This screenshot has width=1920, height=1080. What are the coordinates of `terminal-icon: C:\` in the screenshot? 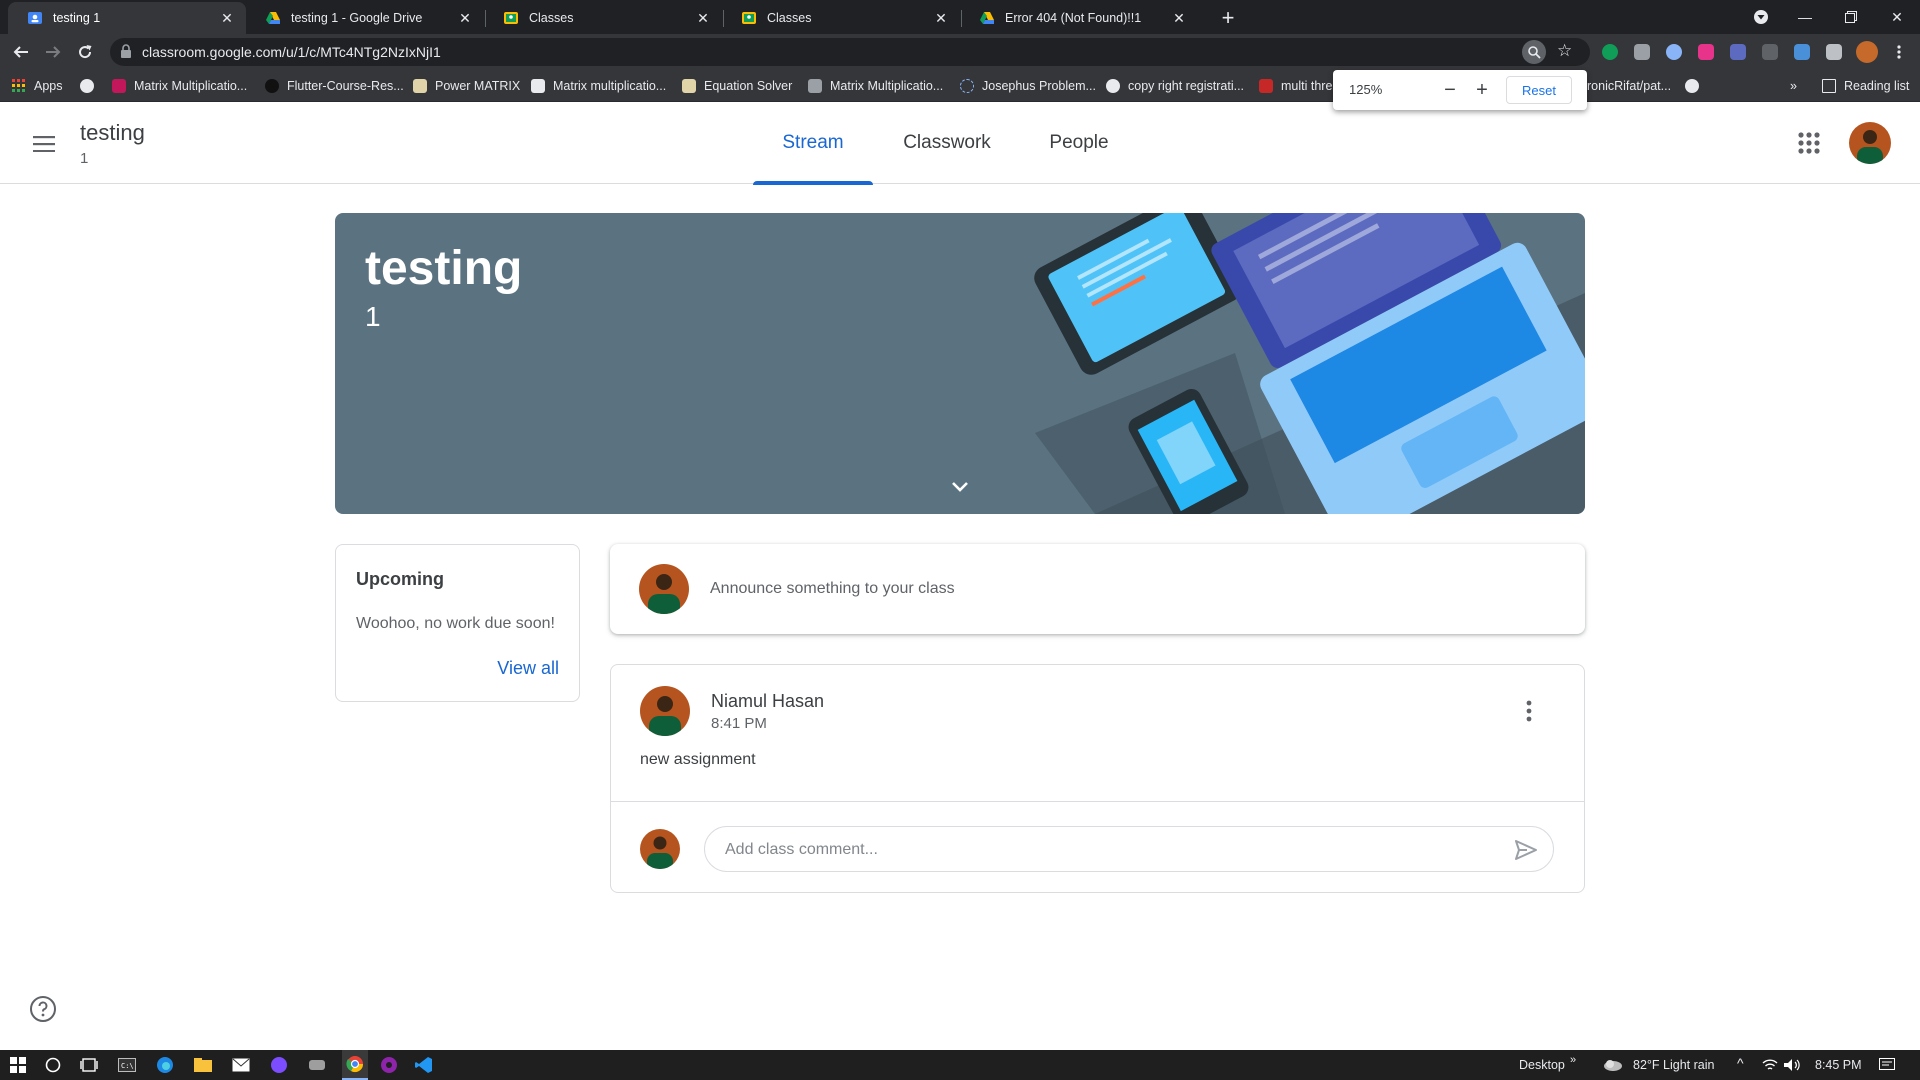 It's located at (127, 1065).